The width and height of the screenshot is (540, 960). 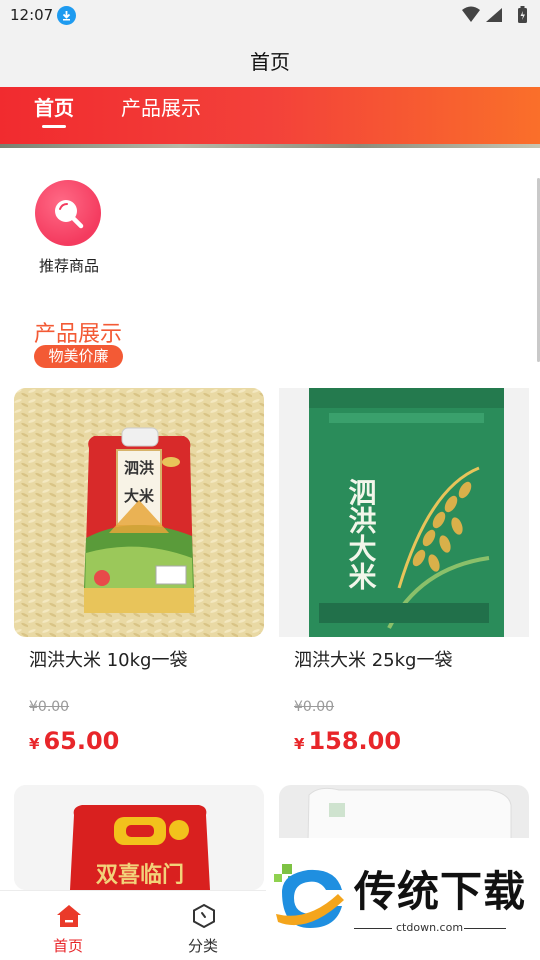 What do you see at coordinates (203, 945) in the screenshot?
I see `nav-category-label: 分类` at bounding box center [203, 945].